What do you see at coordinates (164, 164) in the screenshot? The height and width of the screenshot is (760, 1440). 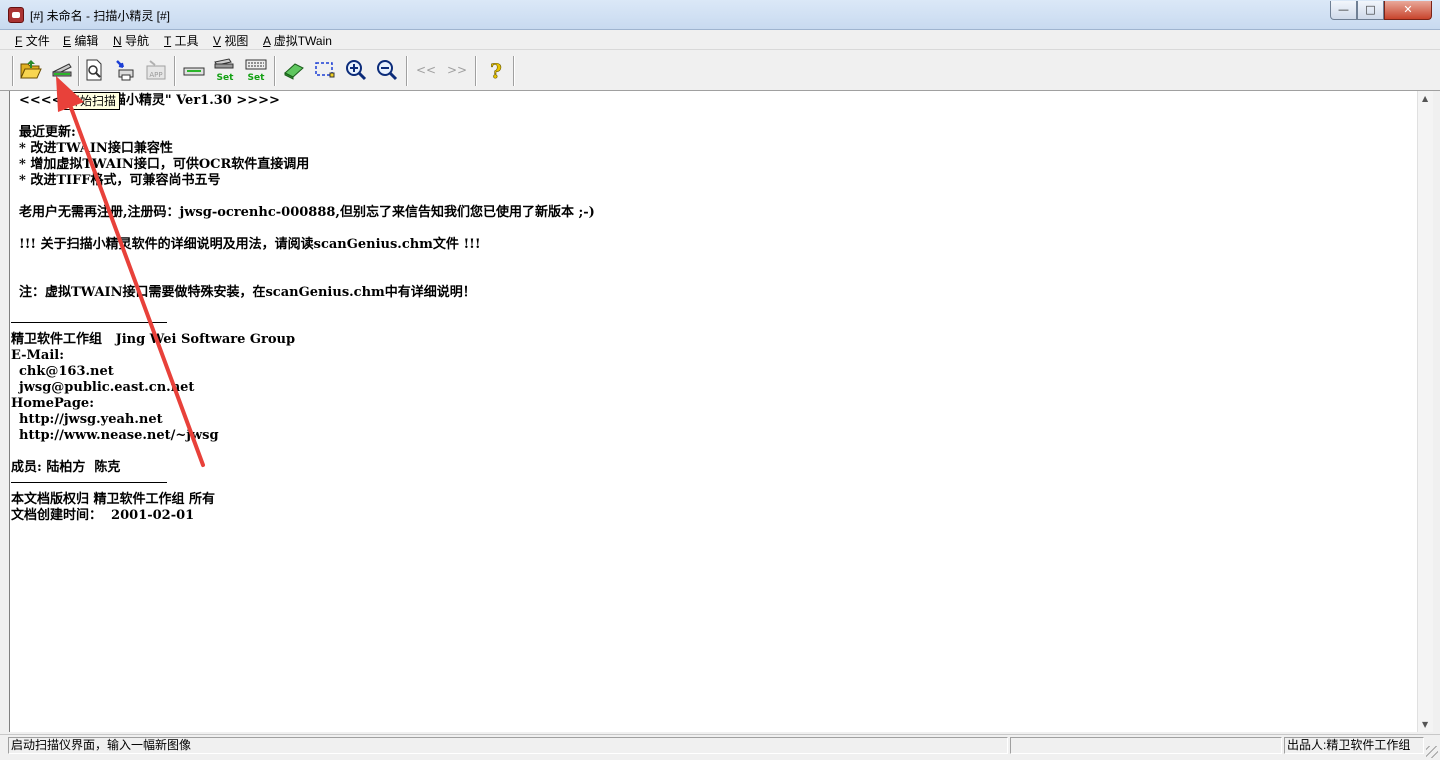 I see `doc-update-item: * 增加虚拟TWAIN接口，可供OCR软件直接调用` at bounding box center [164, 164].